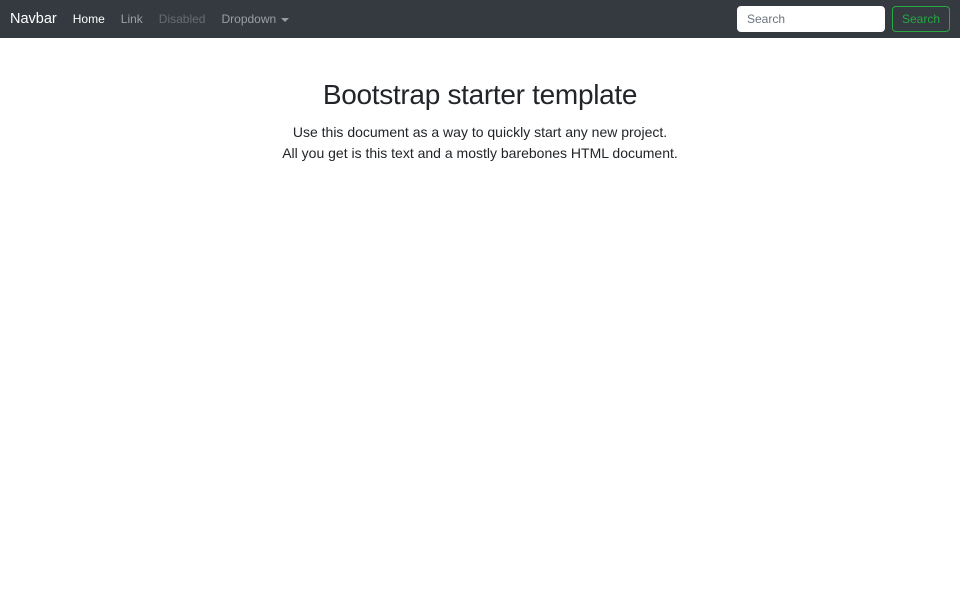  I want to click on nav-item-disabled: Disabled, so click(182, 19).